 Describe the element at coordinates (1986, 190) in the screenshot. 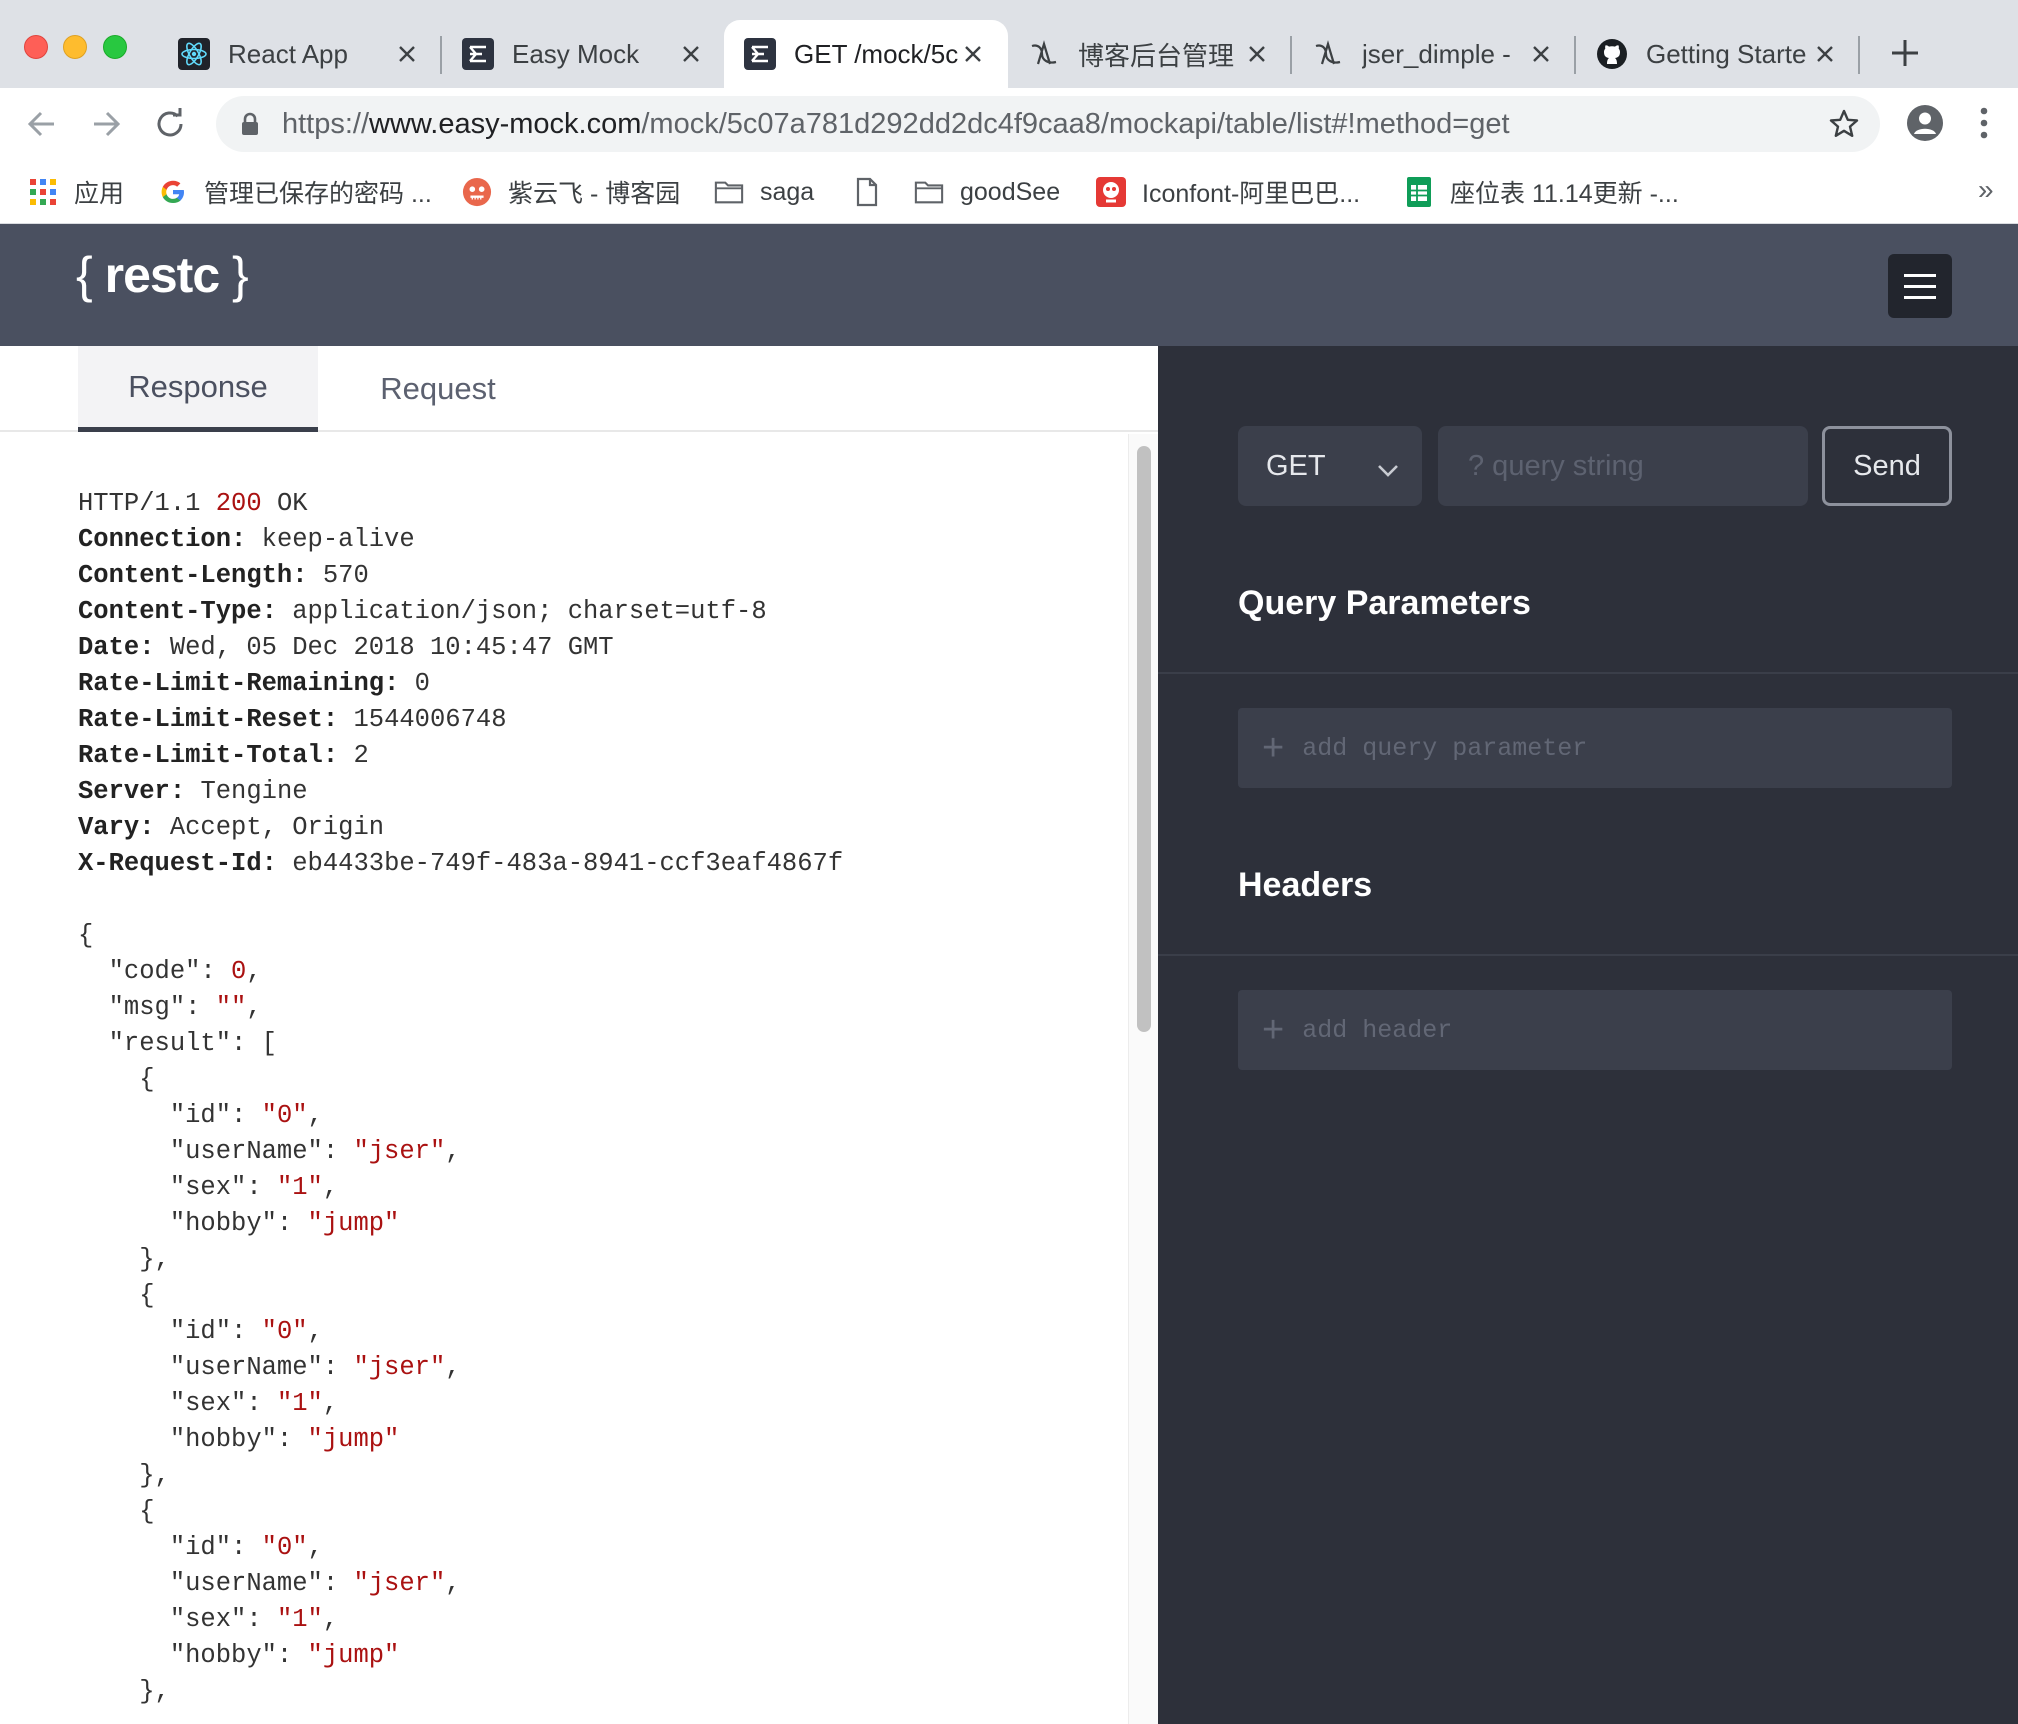

I see `bookmarks-overflow-button: »` at that location.